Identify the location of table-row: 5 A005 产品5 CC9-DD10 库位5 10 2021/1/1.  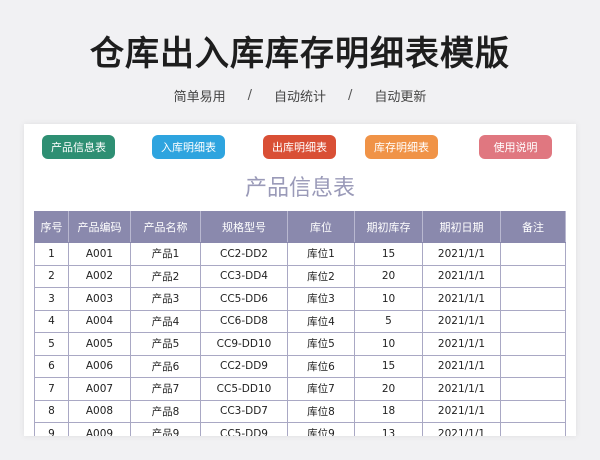
(300, 344).